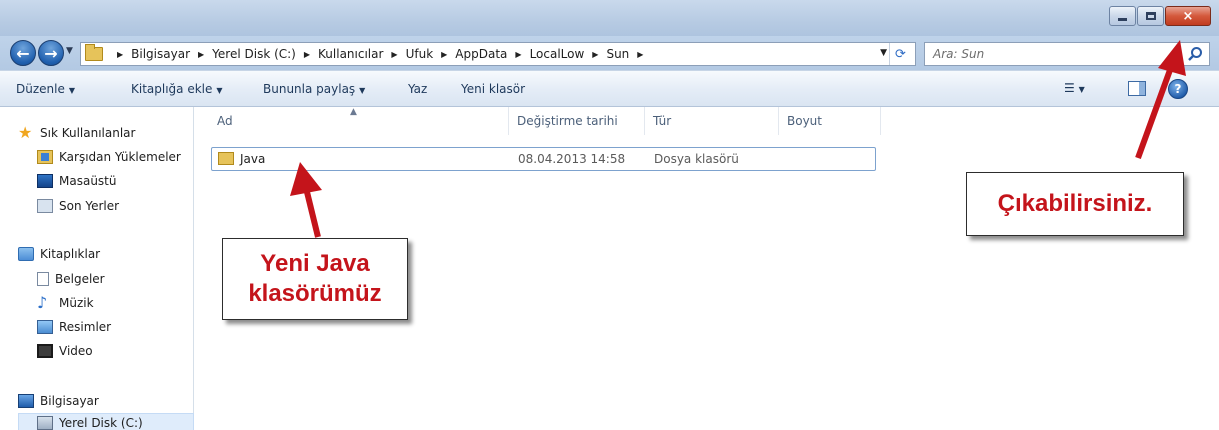 This screenshot has width=1219, height=430. What do you see at coordinates (172, 89) in the screenshot?
I see `add-to-library-label: Kitaplığa ekle` at bounding box center [172, 89].